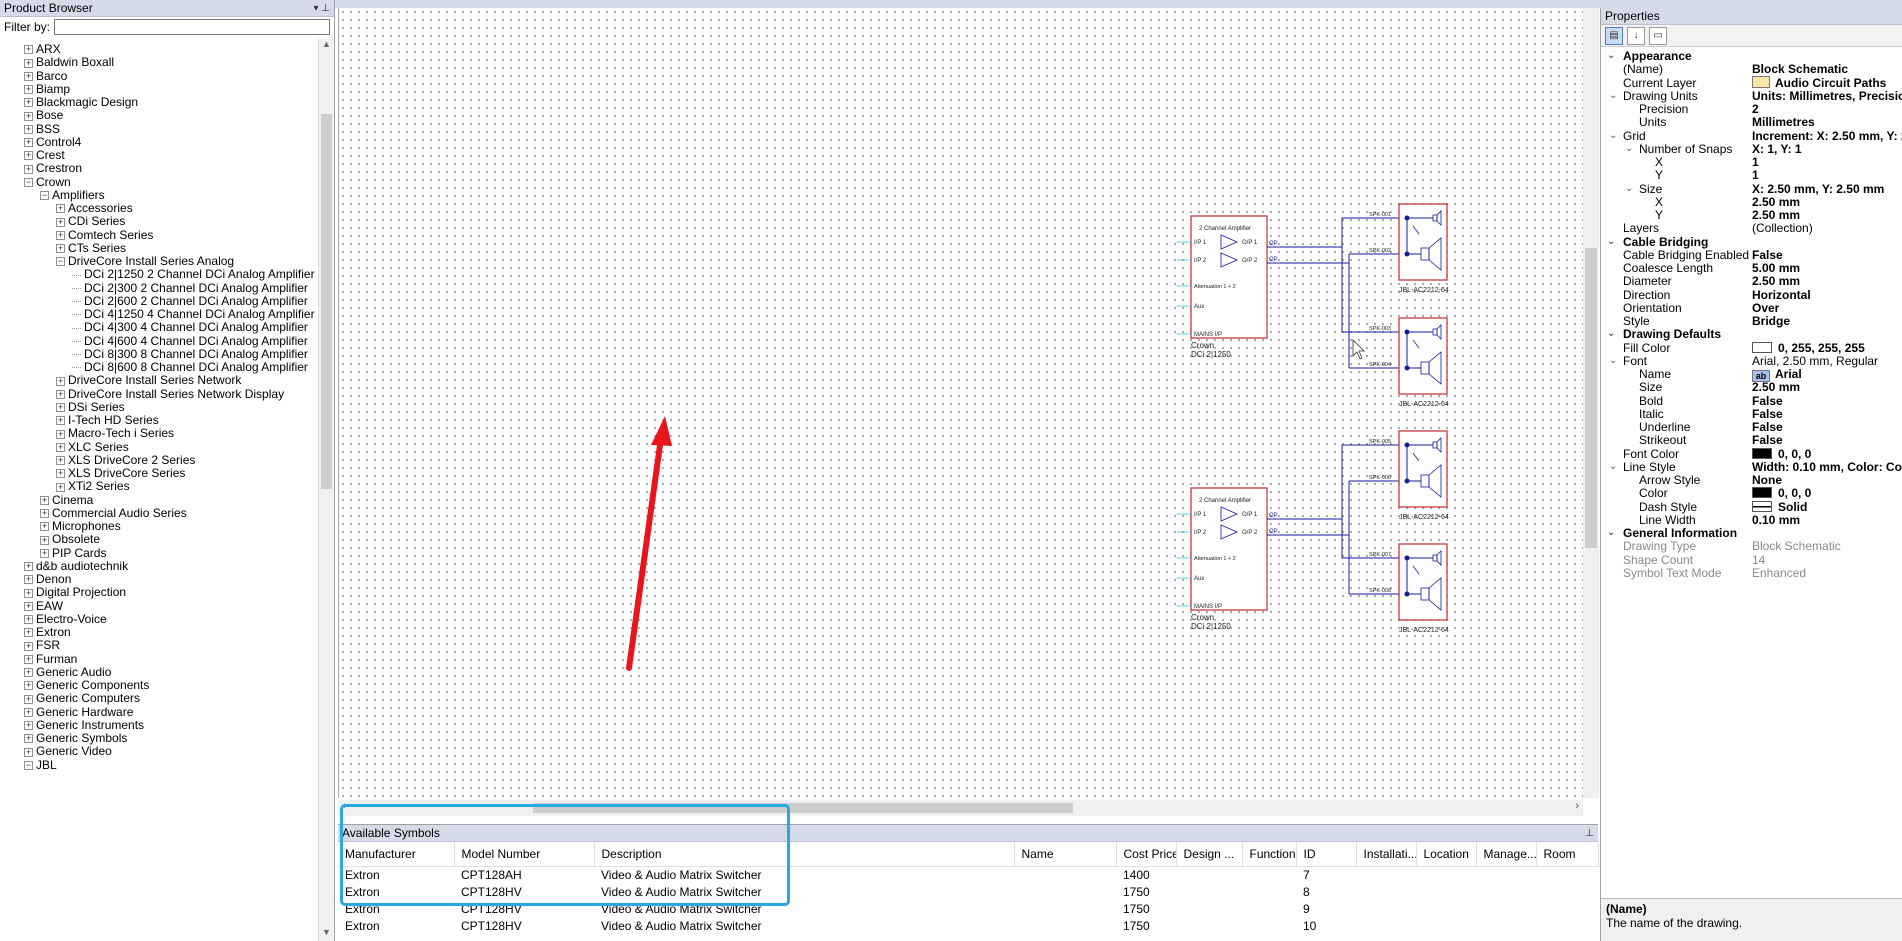  Describe the element at coordinates (326, 490) in the screenshot. I see `product-browser-scrollbar: ▲ ▼` at that location.